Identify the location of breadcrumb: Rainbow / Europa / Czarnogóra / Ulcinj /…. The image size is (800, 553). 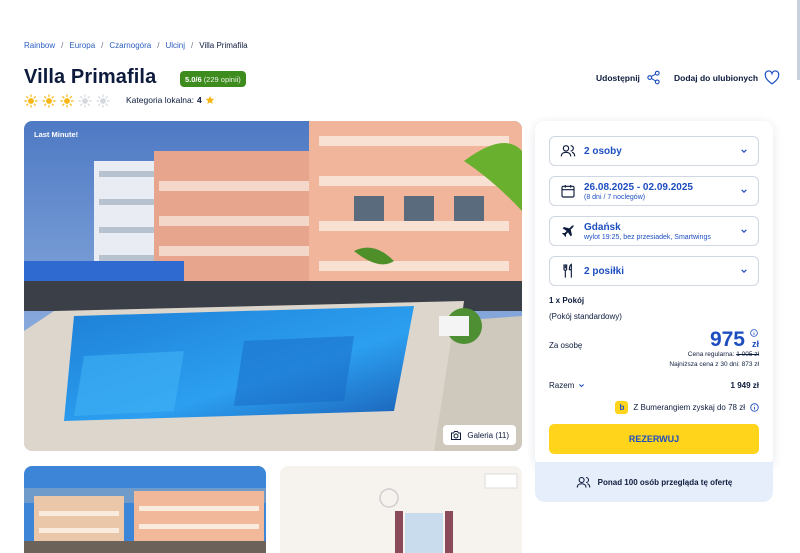
(136, 45).